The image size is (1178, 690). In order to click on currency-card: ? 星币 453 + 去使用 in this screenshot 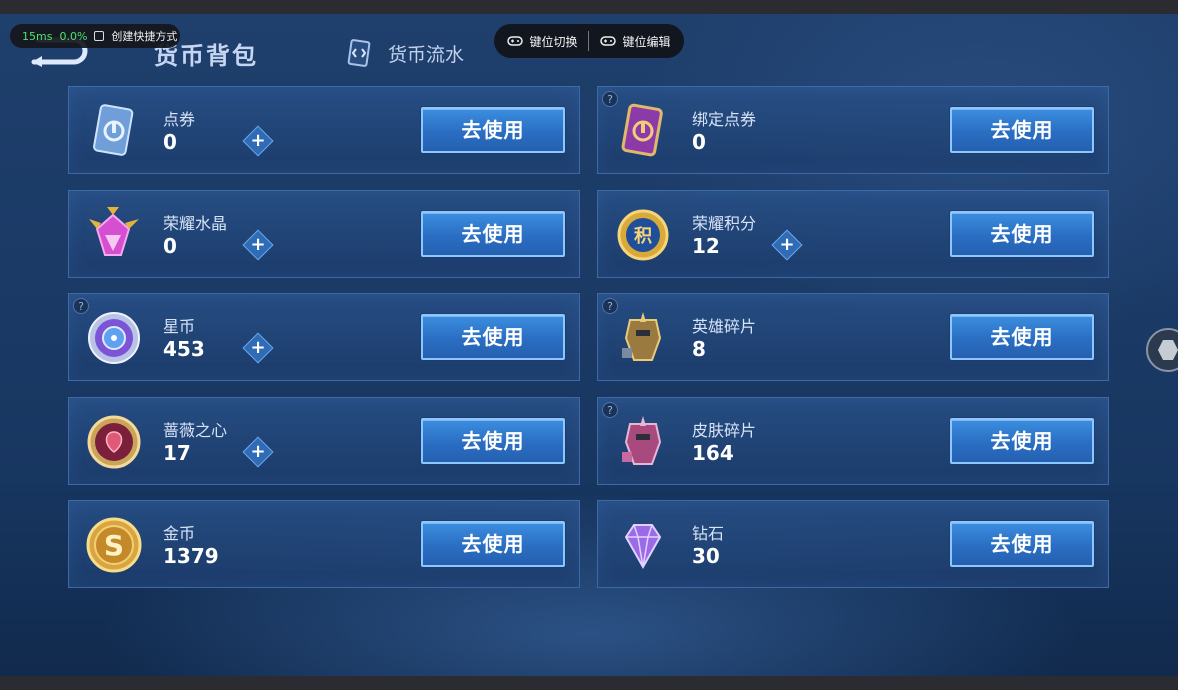, I will do `click(324, 337)`.